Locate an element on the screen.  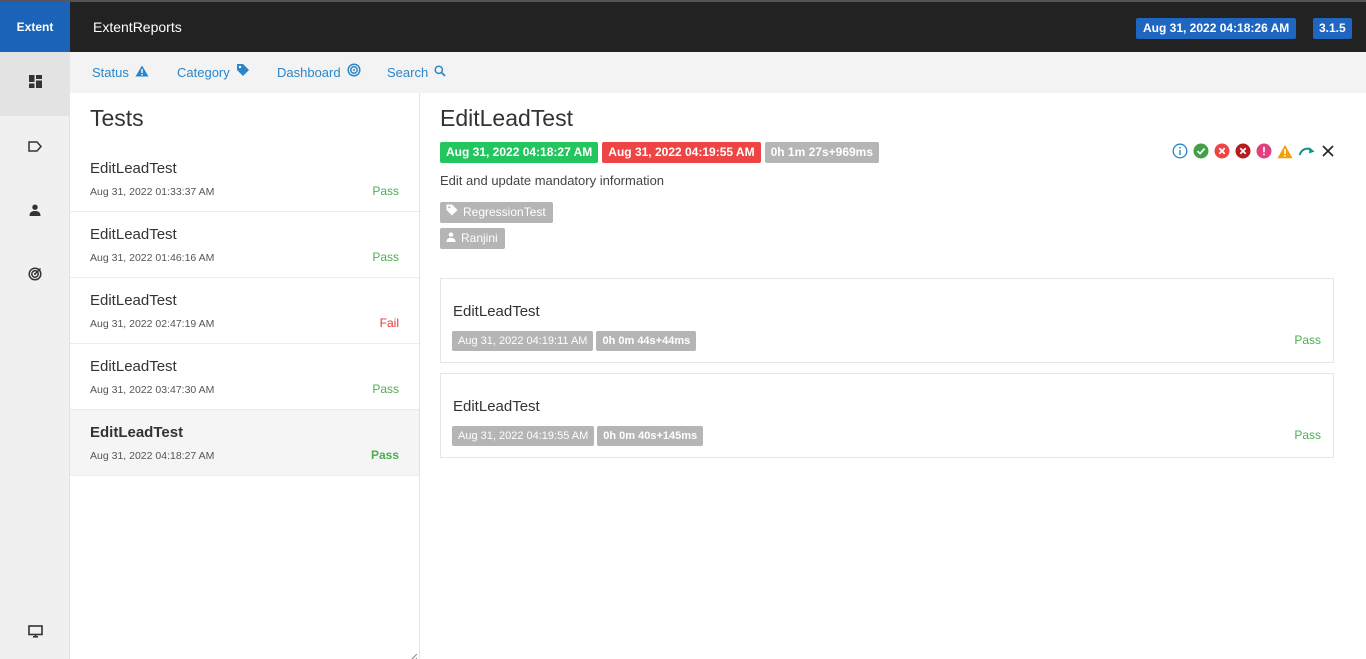
detail-title: EditLeadTest is located at coordinates (506, 118).